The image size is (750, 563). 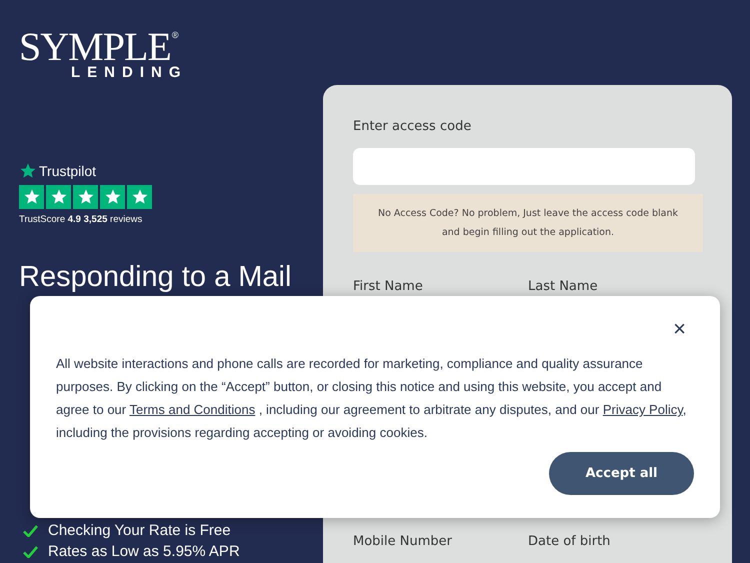 What do you see at coordinates (372, 398) in the screenshot?
I see `cookie-notice-text: All website interactions and phone calls are recorded for marketing, compliance and quality assurance purposes. By clicking on the “Accept” button, or closing this notice and using this website, you accept and agree to our Terms and Conditions , including our agreement to arbitrate any disputes, and our Privacy Policy, including the provisions regarding accepting or avoiding cookies.` at bounding box center [372, 398].